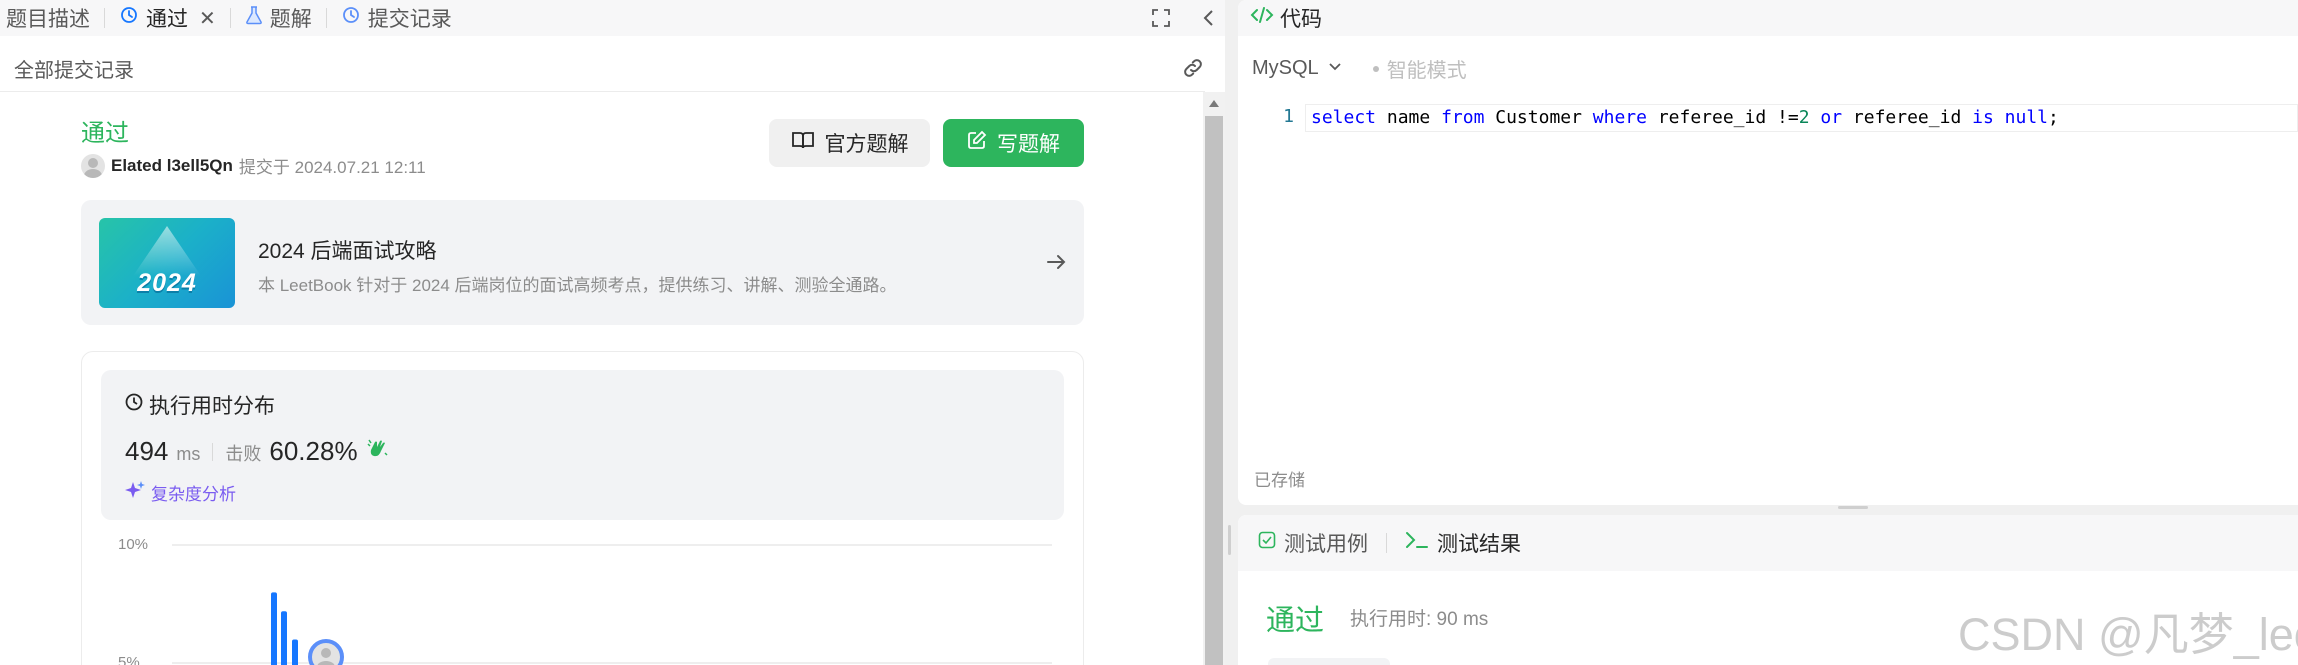 This screenshot has height=665, width=2298. Describe the element at coordinates (1187, 18) in the screenshot. I see `tabbar-tools` at that location.